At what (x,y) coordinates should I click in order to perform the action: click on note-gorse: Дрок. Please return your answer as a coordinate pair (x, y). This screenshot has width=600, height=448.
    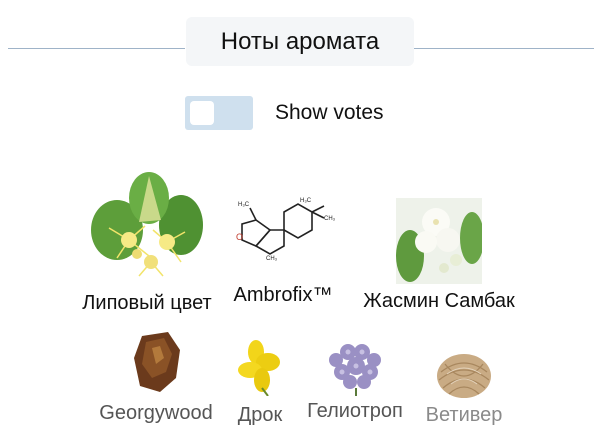
    Looking at the image, I should click on (260, 382).